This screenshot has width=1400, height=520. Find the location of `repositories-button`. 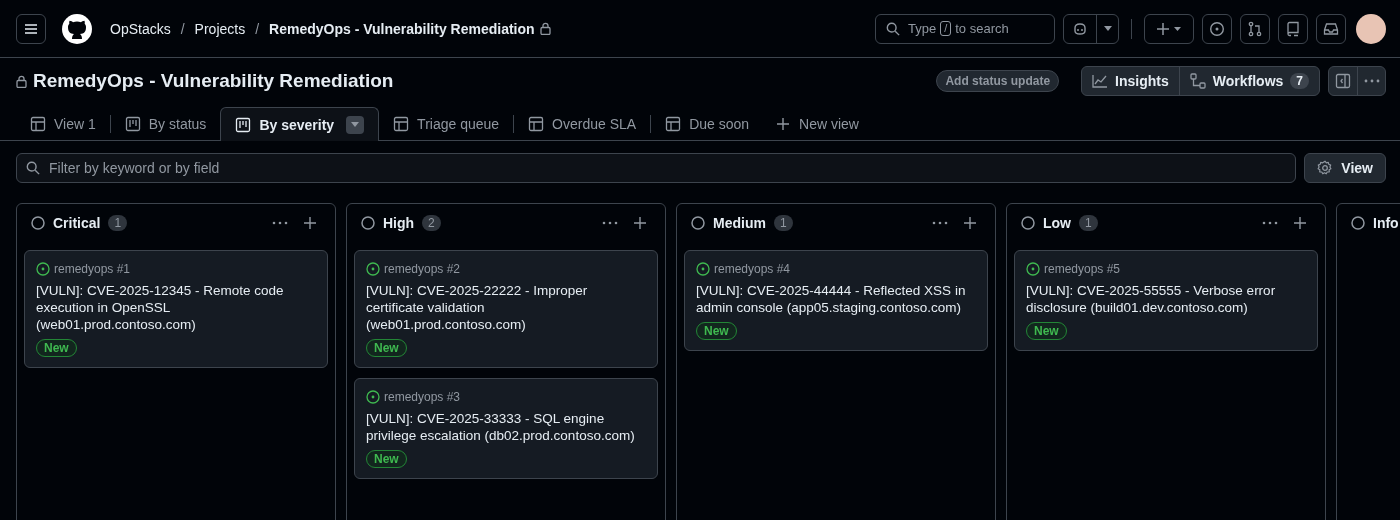

repositories-button is located at coordinates (1293, 28).